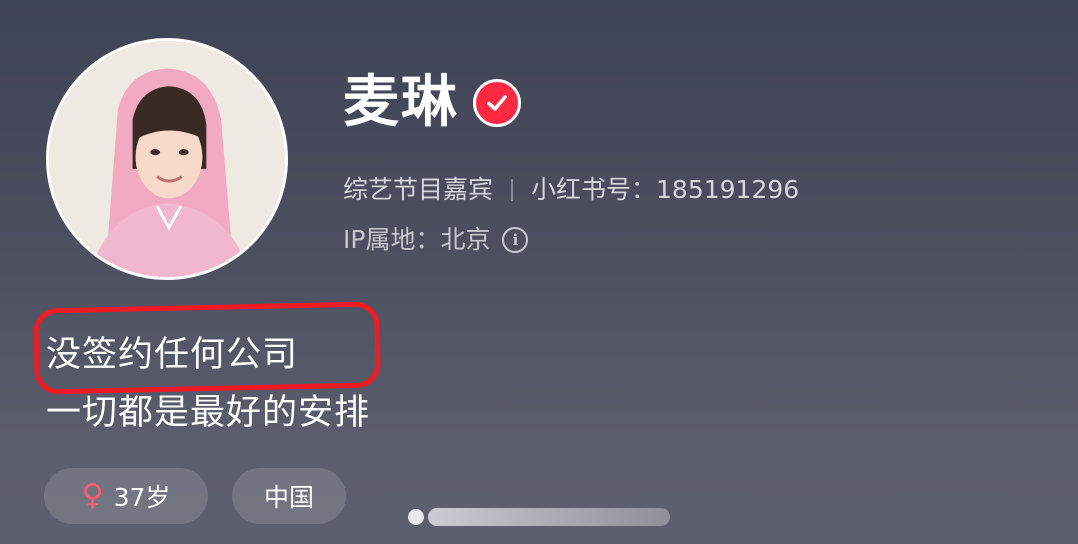  What do you see at coordinates (515, 240) in the screenshot?
I see `info-icon: i` at bounding box center [515, 240].